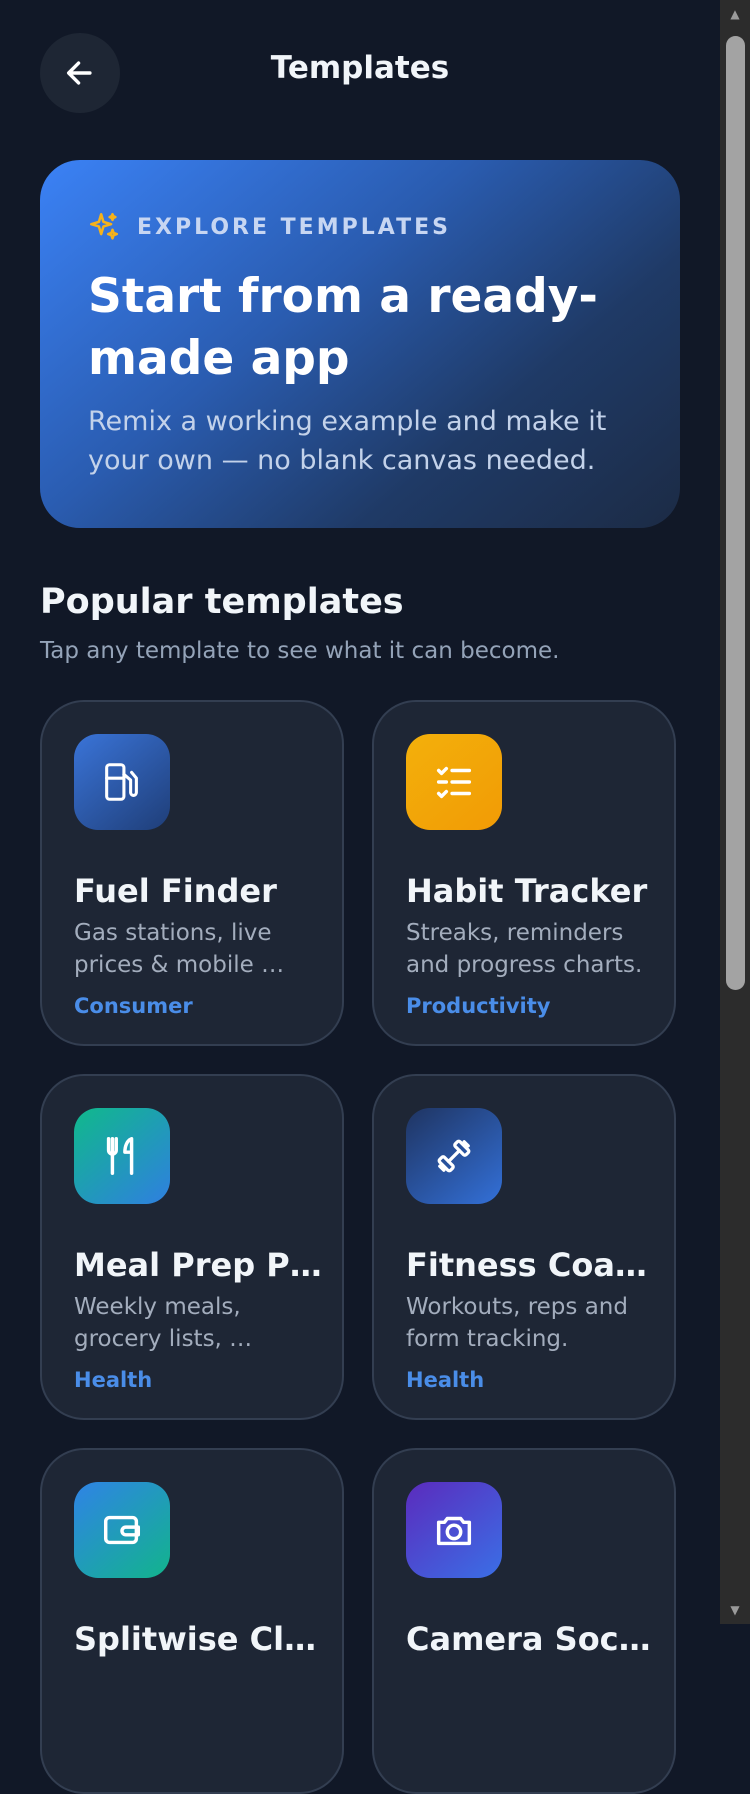  I want to click on hero-kicker: EXPLORE TEMPLATES, so click(269, 227).